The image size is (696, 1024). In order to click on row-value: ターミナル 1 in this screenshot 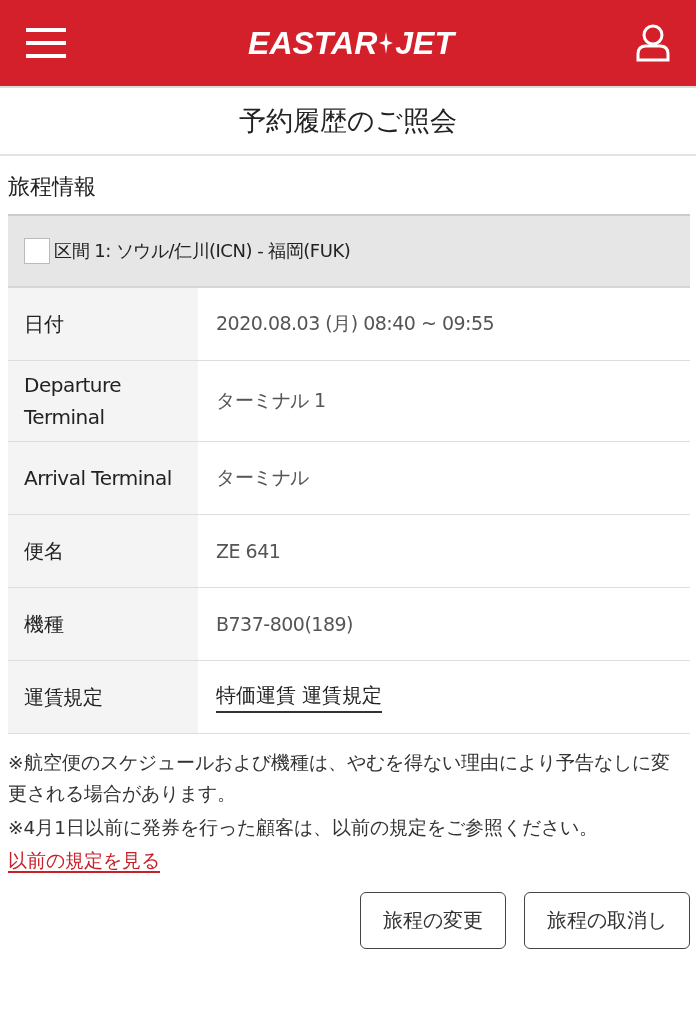, I will do `click(271, 400)`.